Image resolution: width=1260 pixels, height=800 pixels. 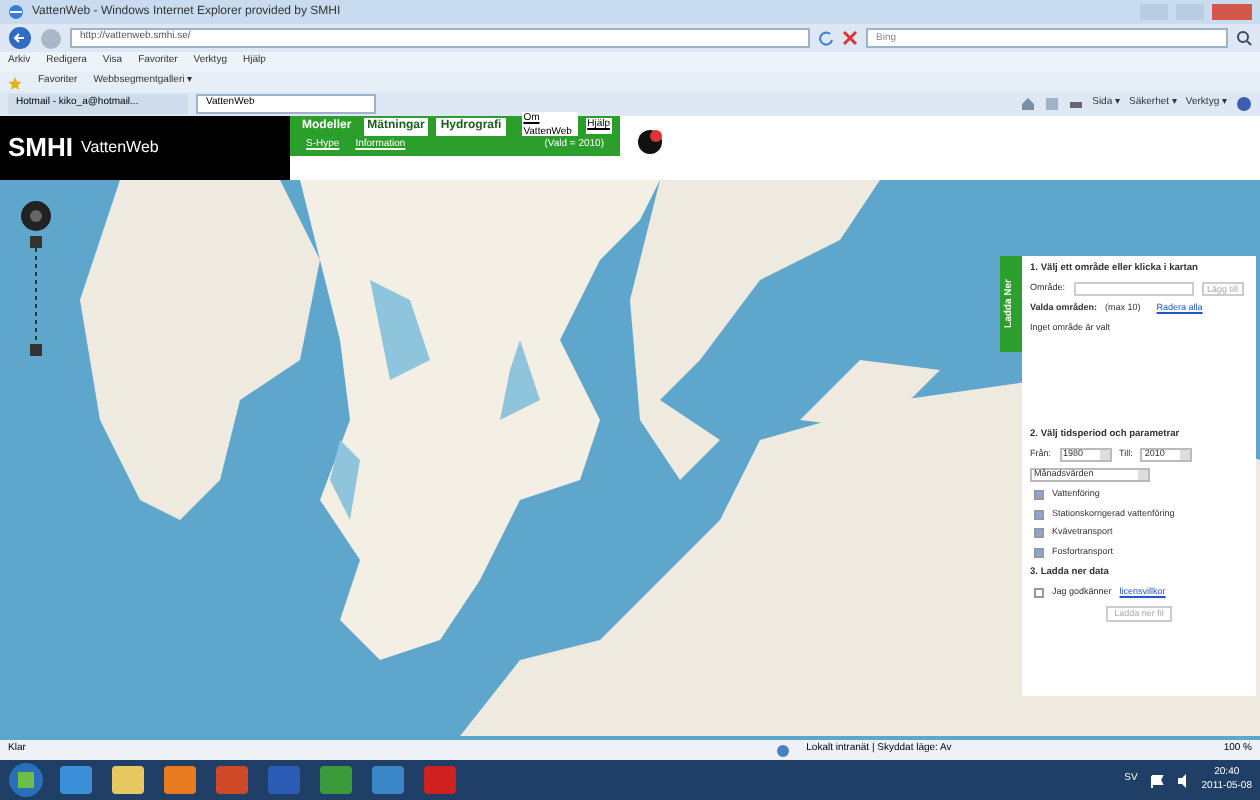 What do you see at coordinates (20, 38) in the screenshot?
I see `back-icon` at bounding box center [20, 38].